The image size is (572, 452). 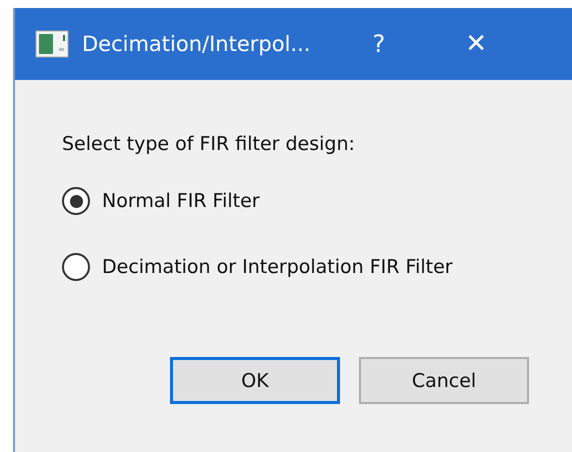 I want to click on close-button: ✕, so click(x=476, y=44).